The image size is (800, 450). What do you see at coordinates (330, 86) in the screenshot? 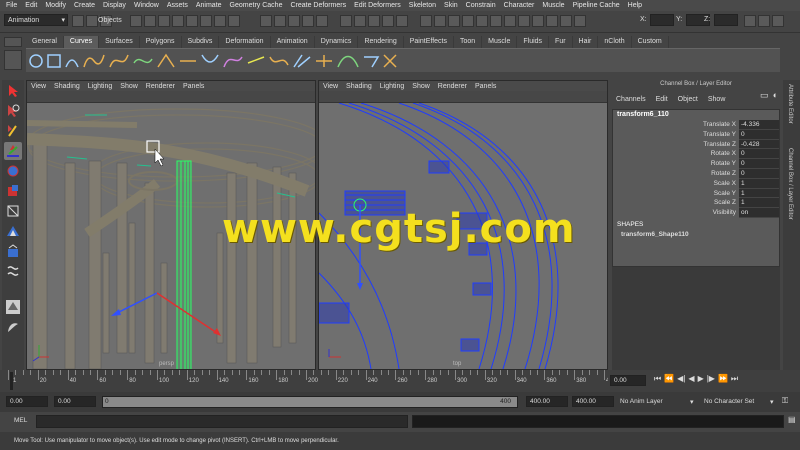
I see `top-menu-view: View` at bounding box center [330, 86].